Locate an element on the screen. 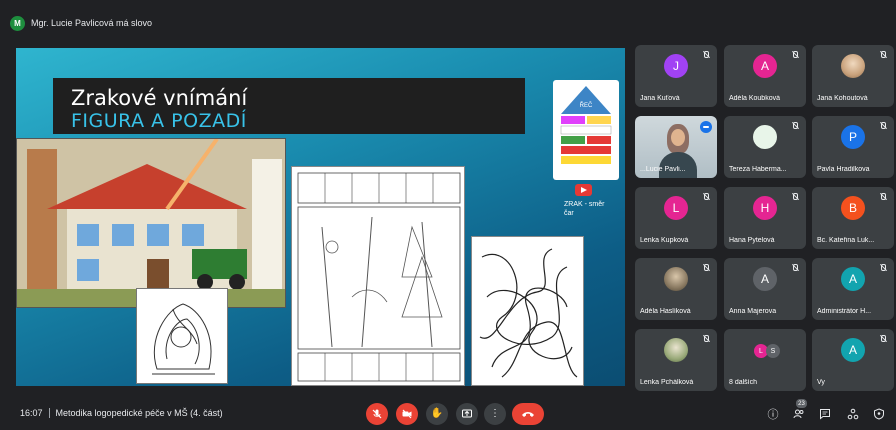 The height and width of the screenshot is (430, 896). camera-toggle-button is located at coordinates (407, 414).